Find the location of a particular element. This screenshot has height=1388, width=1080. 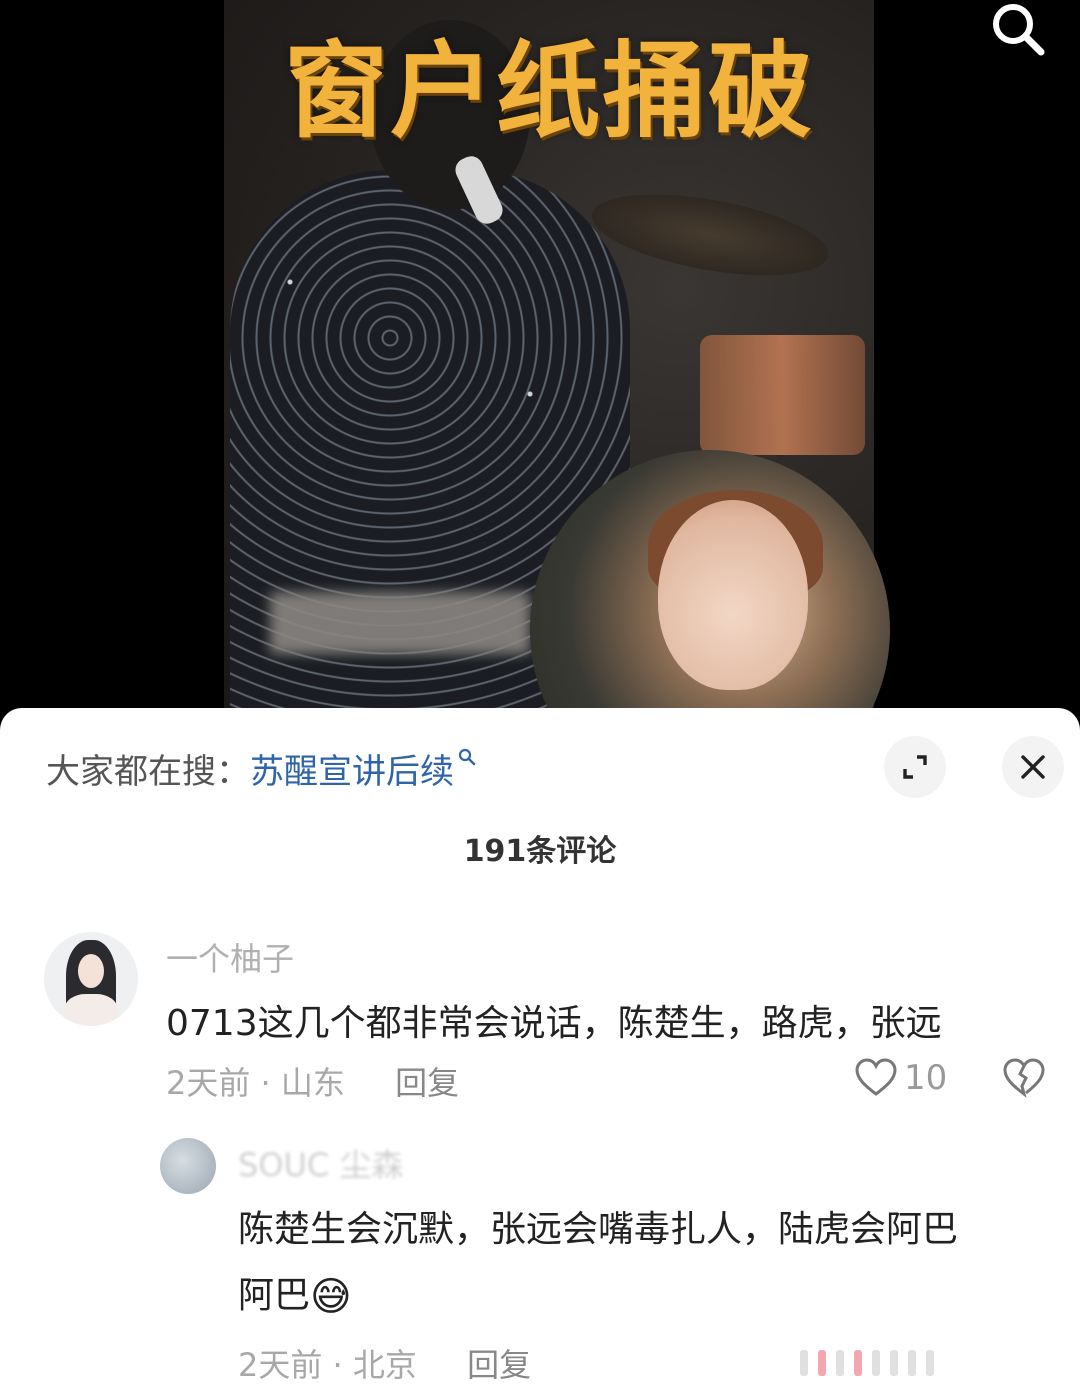

comment-username: 一个柚子 is located at coordinates (230, 957).